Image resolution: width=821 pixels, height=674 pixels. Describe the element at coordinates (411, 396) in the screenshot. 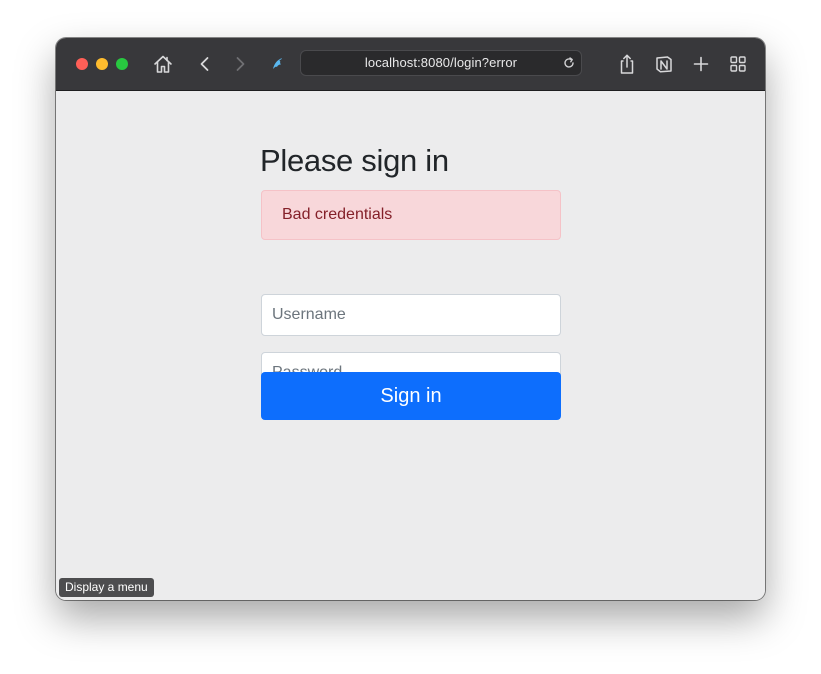

I see `sign-in-button: Sign in` at that location.